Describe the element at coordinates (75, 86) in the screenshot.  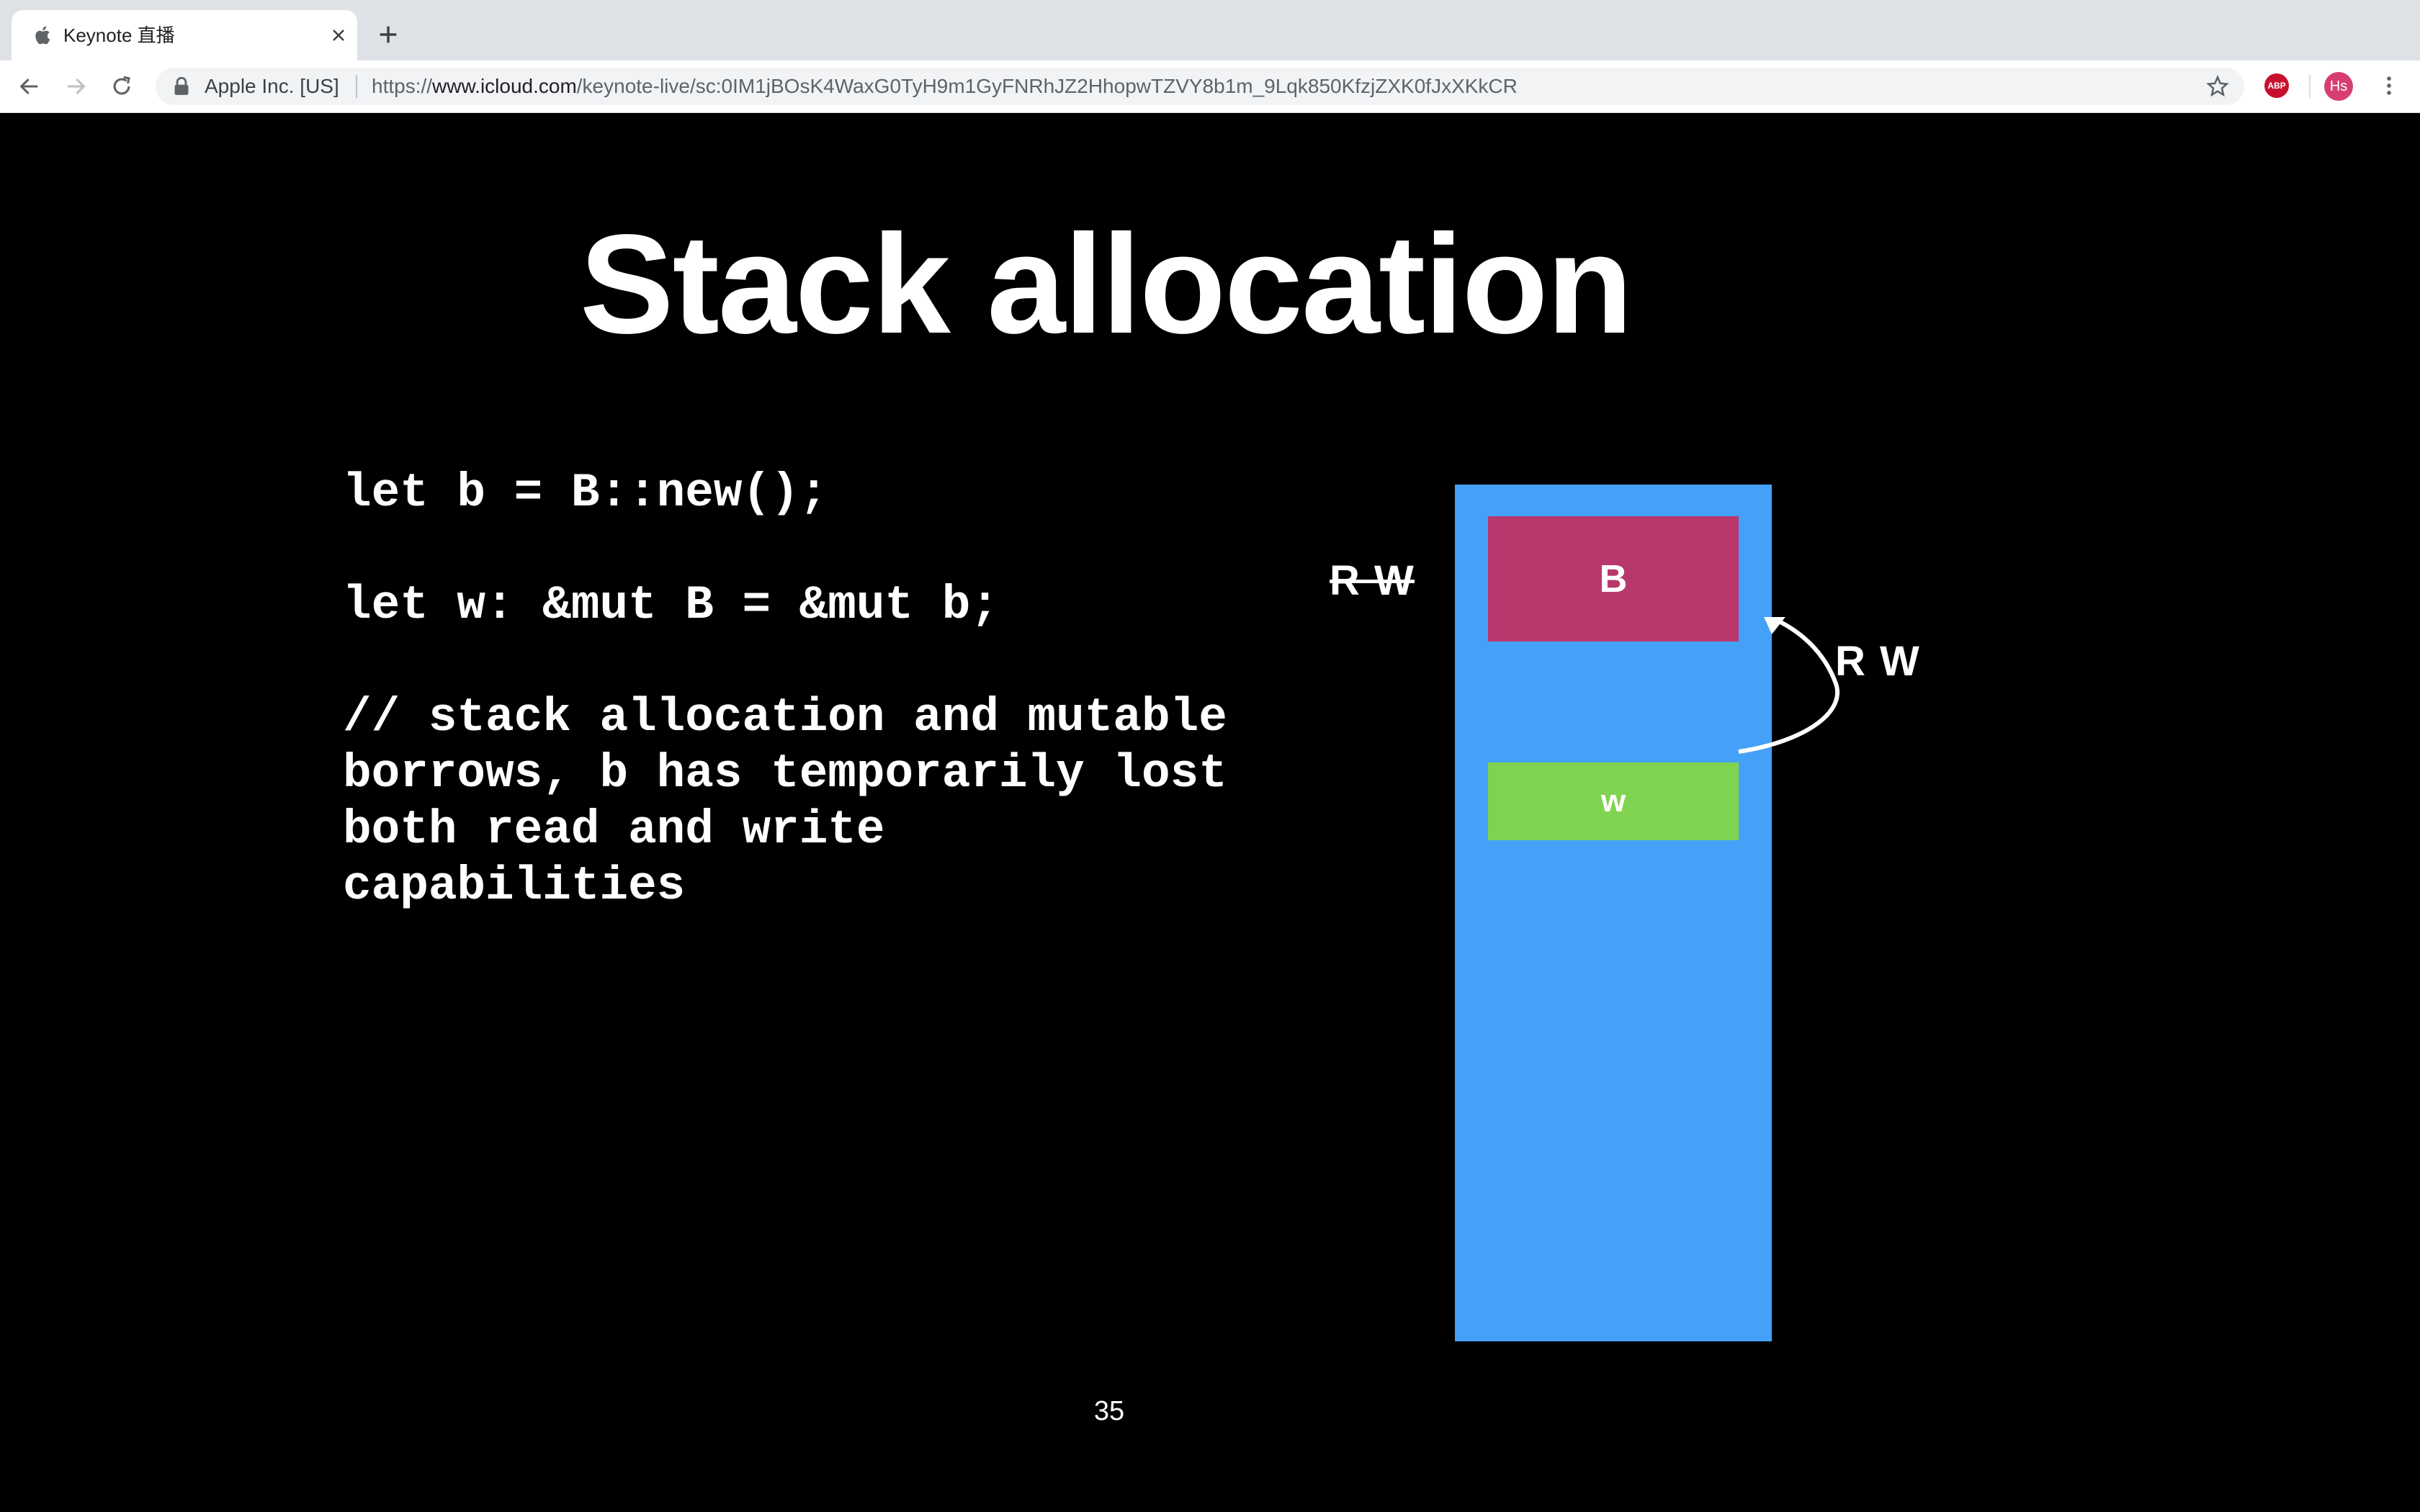
I see `forward-icon` at that location.